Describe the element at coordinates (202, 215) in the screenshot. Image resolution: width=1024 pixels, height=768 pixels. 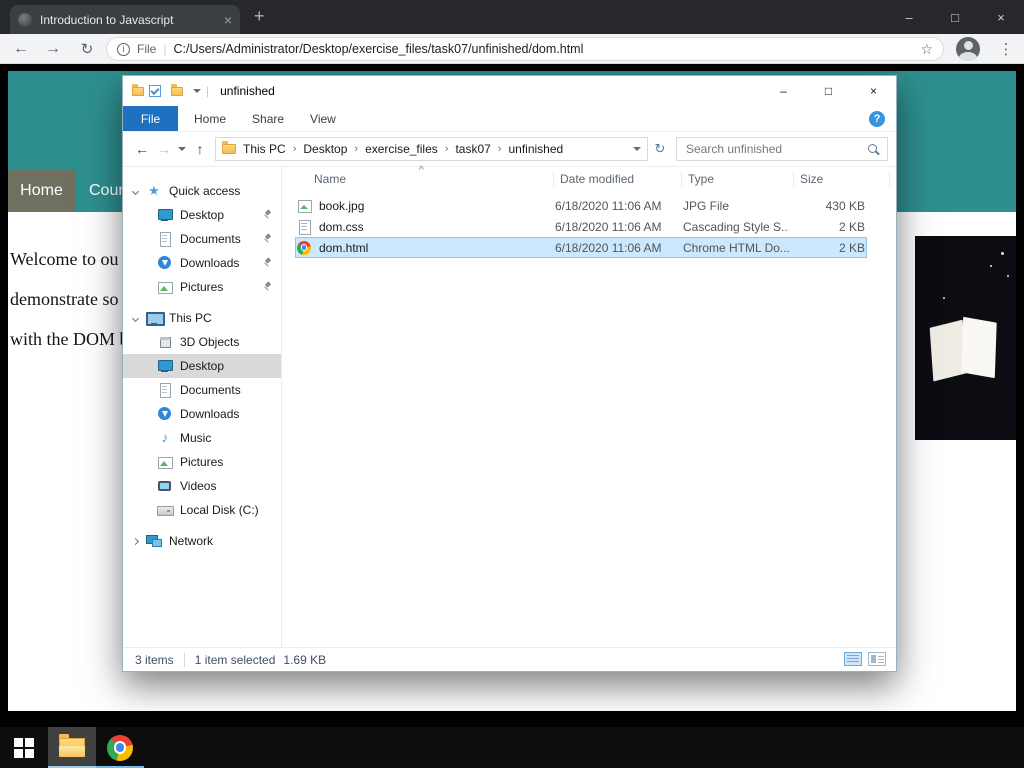
I see `sidebar-item-desktop-pinned: Desktop` at that location.